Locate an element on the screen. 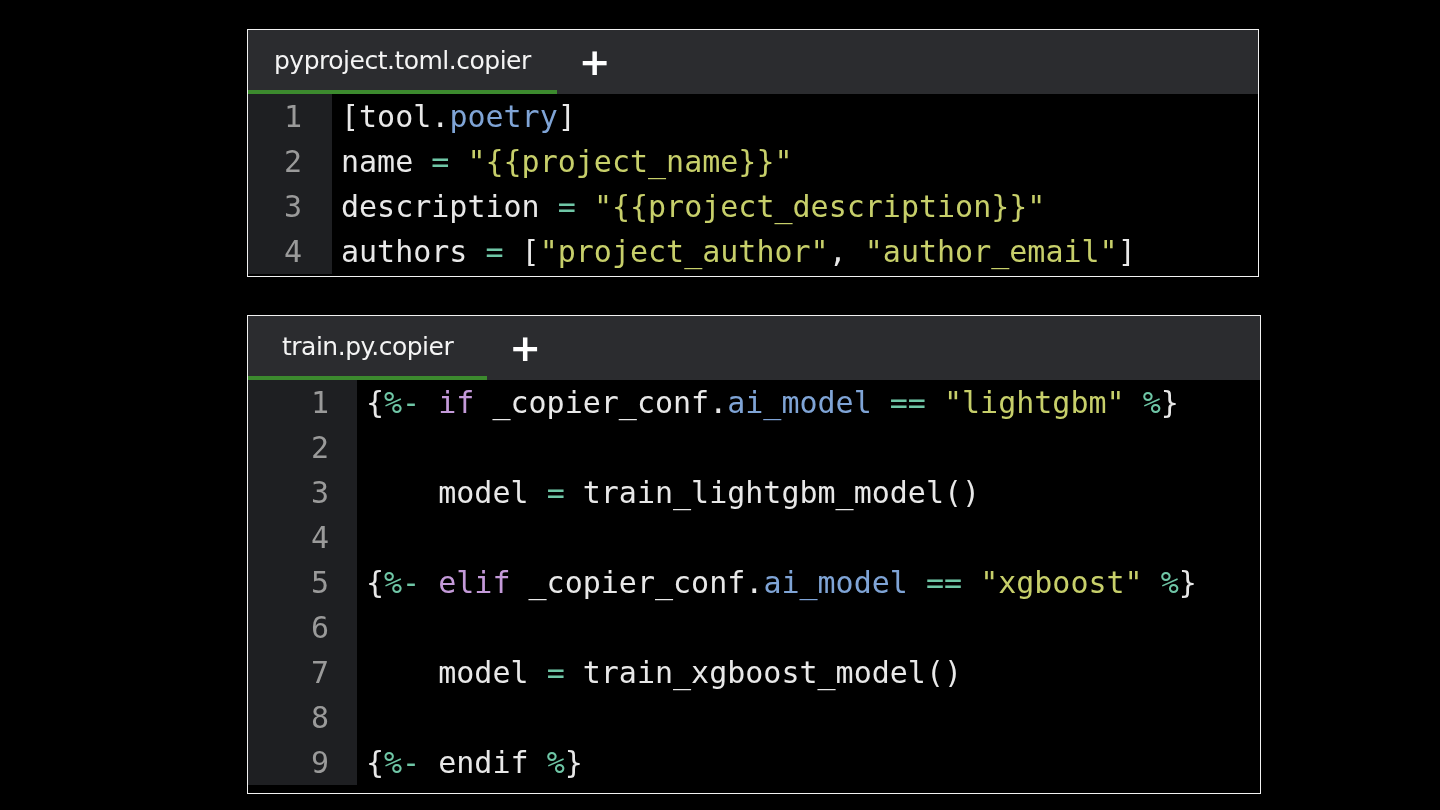  code-line: model = train_lightgbm_model() is located at coordinates (709, 492).